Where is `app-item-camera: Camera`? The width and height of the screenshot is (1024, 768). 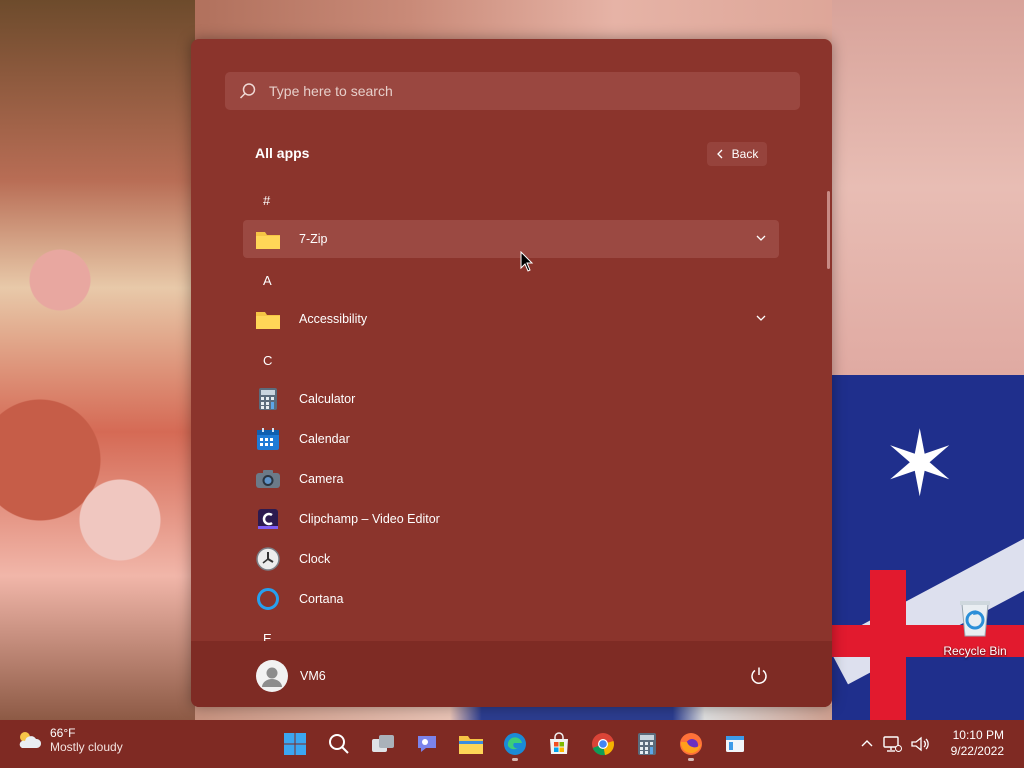
app-item-camera: Camera is located at coordinates (511, 479).